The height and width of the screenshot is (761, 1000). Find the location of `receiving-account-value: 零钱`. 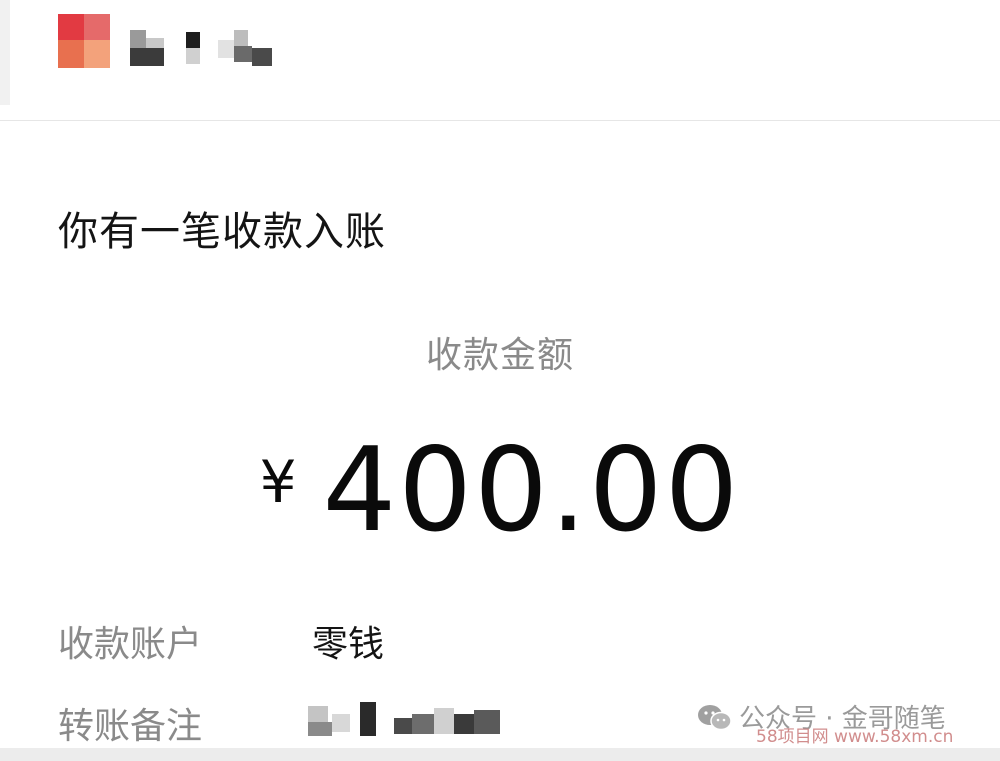

receiving-account-value: 零钱 is located at coordinates (348, 644).